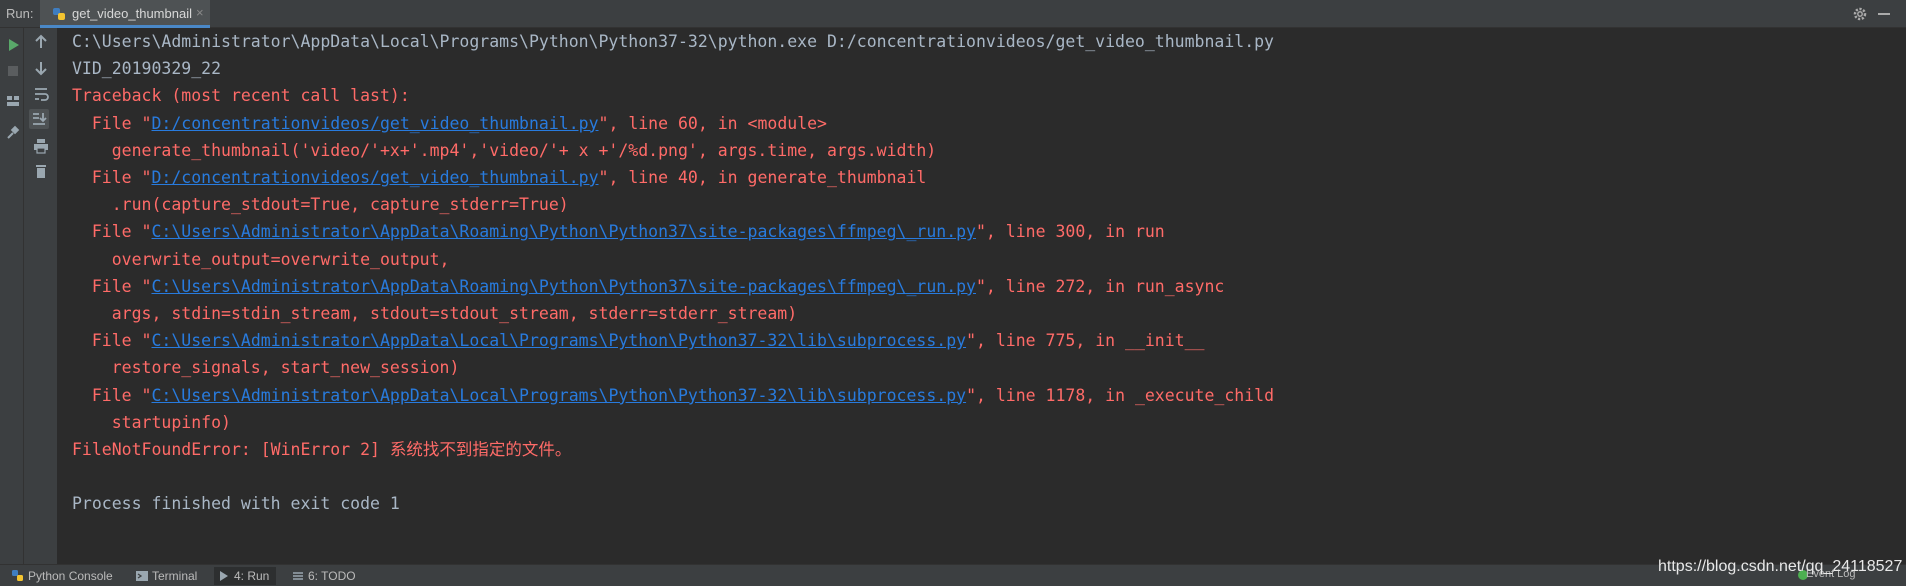  What do you see at coordinates (132, 13) in the screenshot?
I see `run-tab-label: get_video_thumbnail` at bounding box center [132, 13].